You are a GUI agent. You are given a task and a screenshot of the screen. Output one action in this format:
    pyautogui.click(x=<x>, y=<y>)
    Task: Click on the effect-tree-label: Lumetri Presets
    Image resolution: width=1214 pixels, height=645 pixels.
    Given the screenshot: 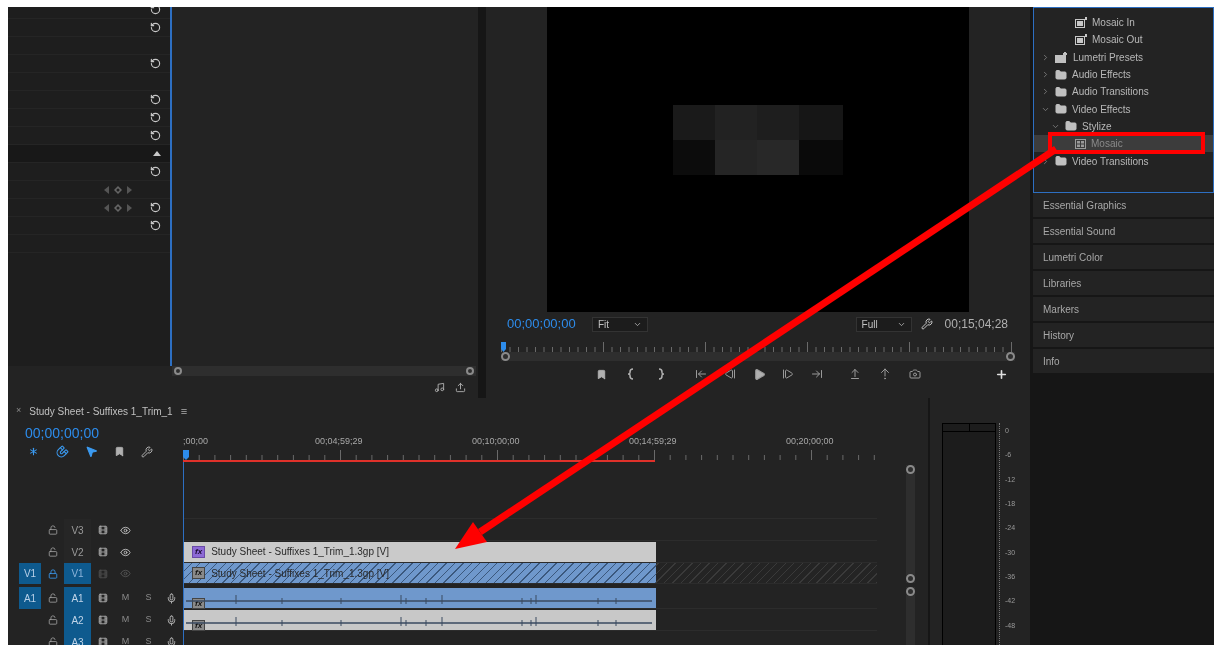 What is the action you would take?
    pyautogui.click(x=1108, y=57)
    